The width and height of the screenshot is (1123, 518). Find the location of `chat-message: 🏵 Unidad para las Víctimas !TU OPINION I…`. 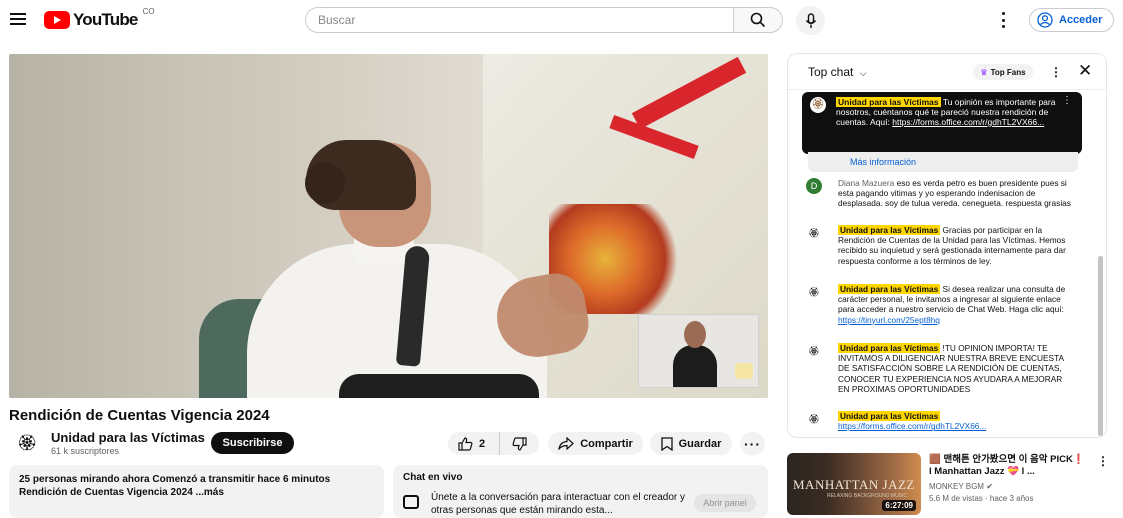

chat-message: 🏵 Unidad para las Víctimas !TU OPINION I… is located at coordinates (941, 368).